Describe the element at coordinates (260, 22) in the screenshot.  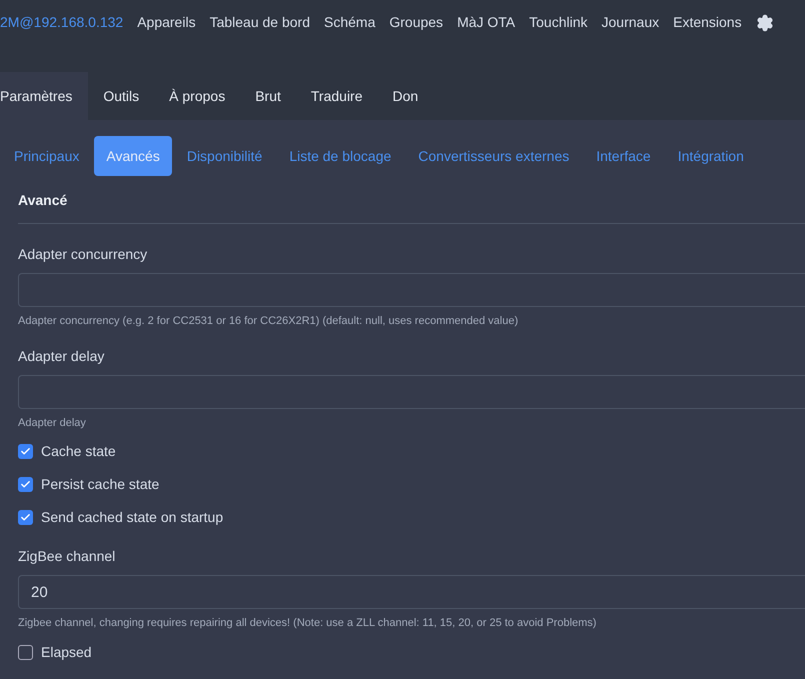
I see `nav-link: Tableau de bord` at that location.